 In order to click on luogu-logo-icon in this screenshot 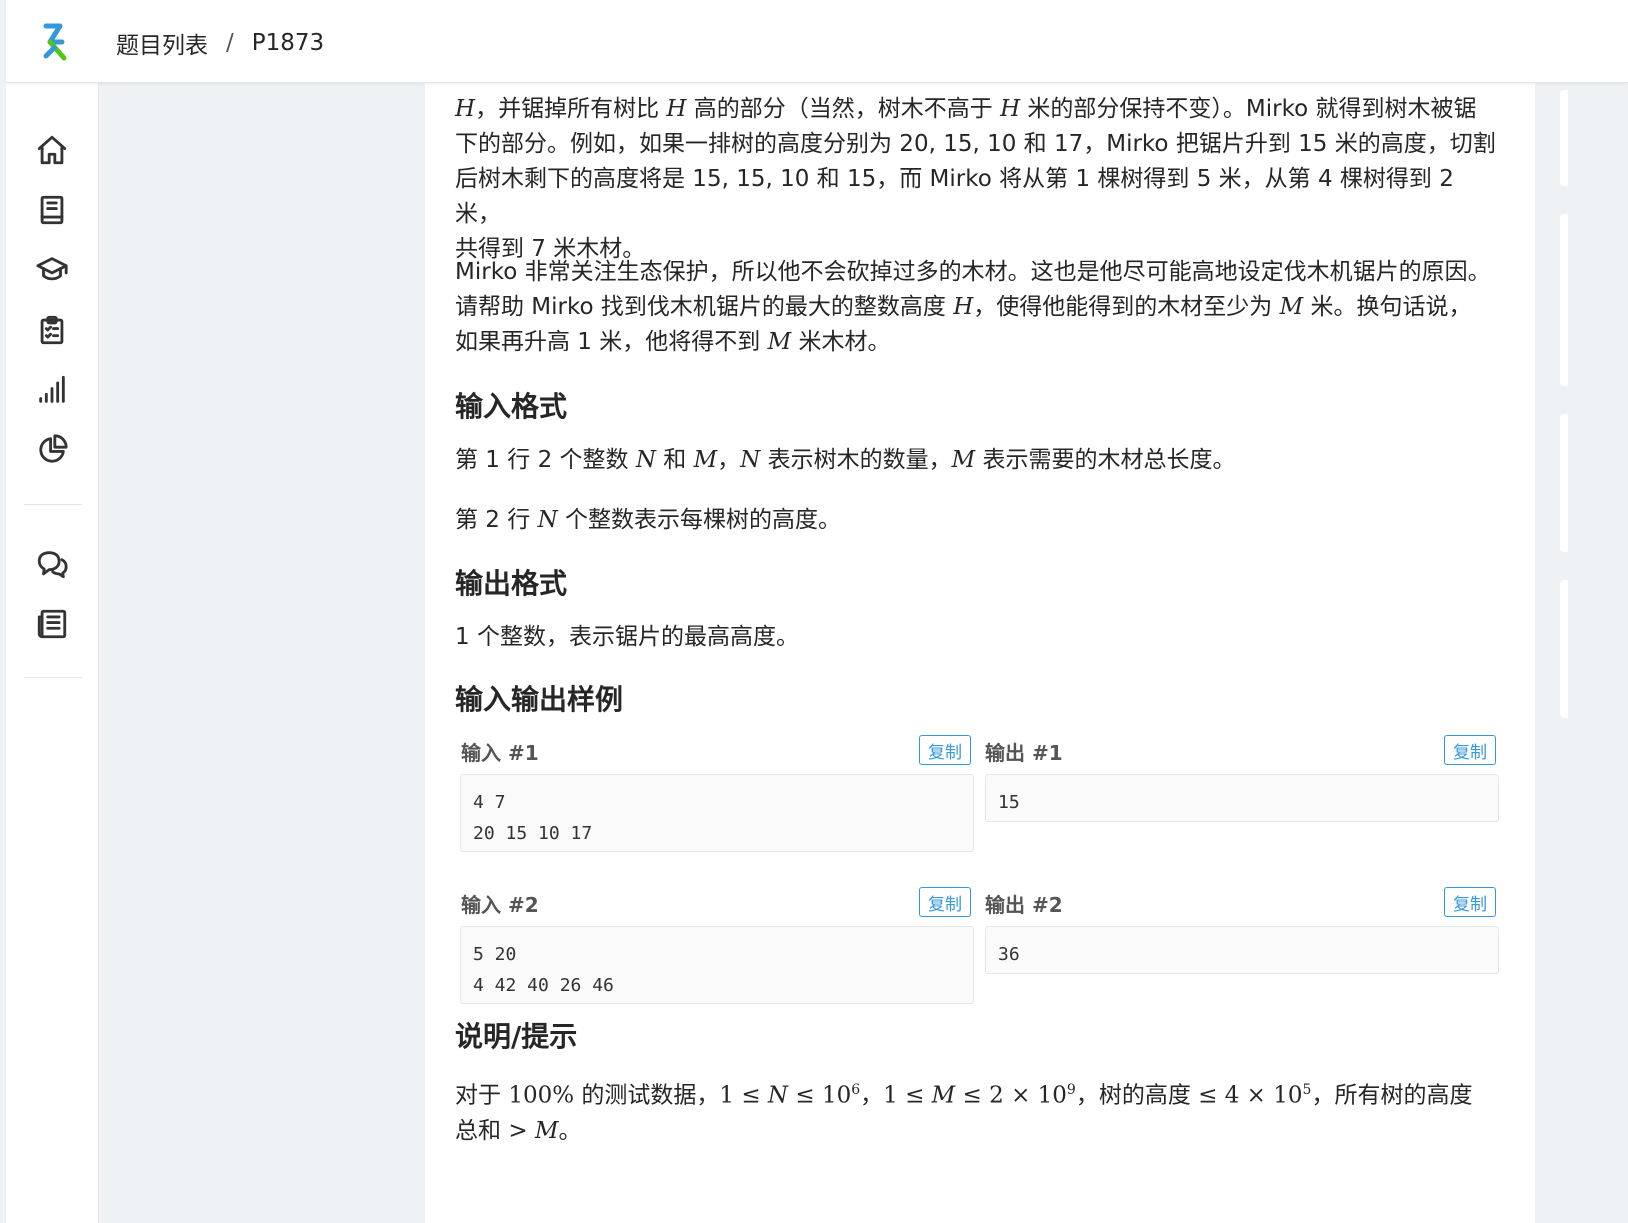, I will do `click(56, 42)`.